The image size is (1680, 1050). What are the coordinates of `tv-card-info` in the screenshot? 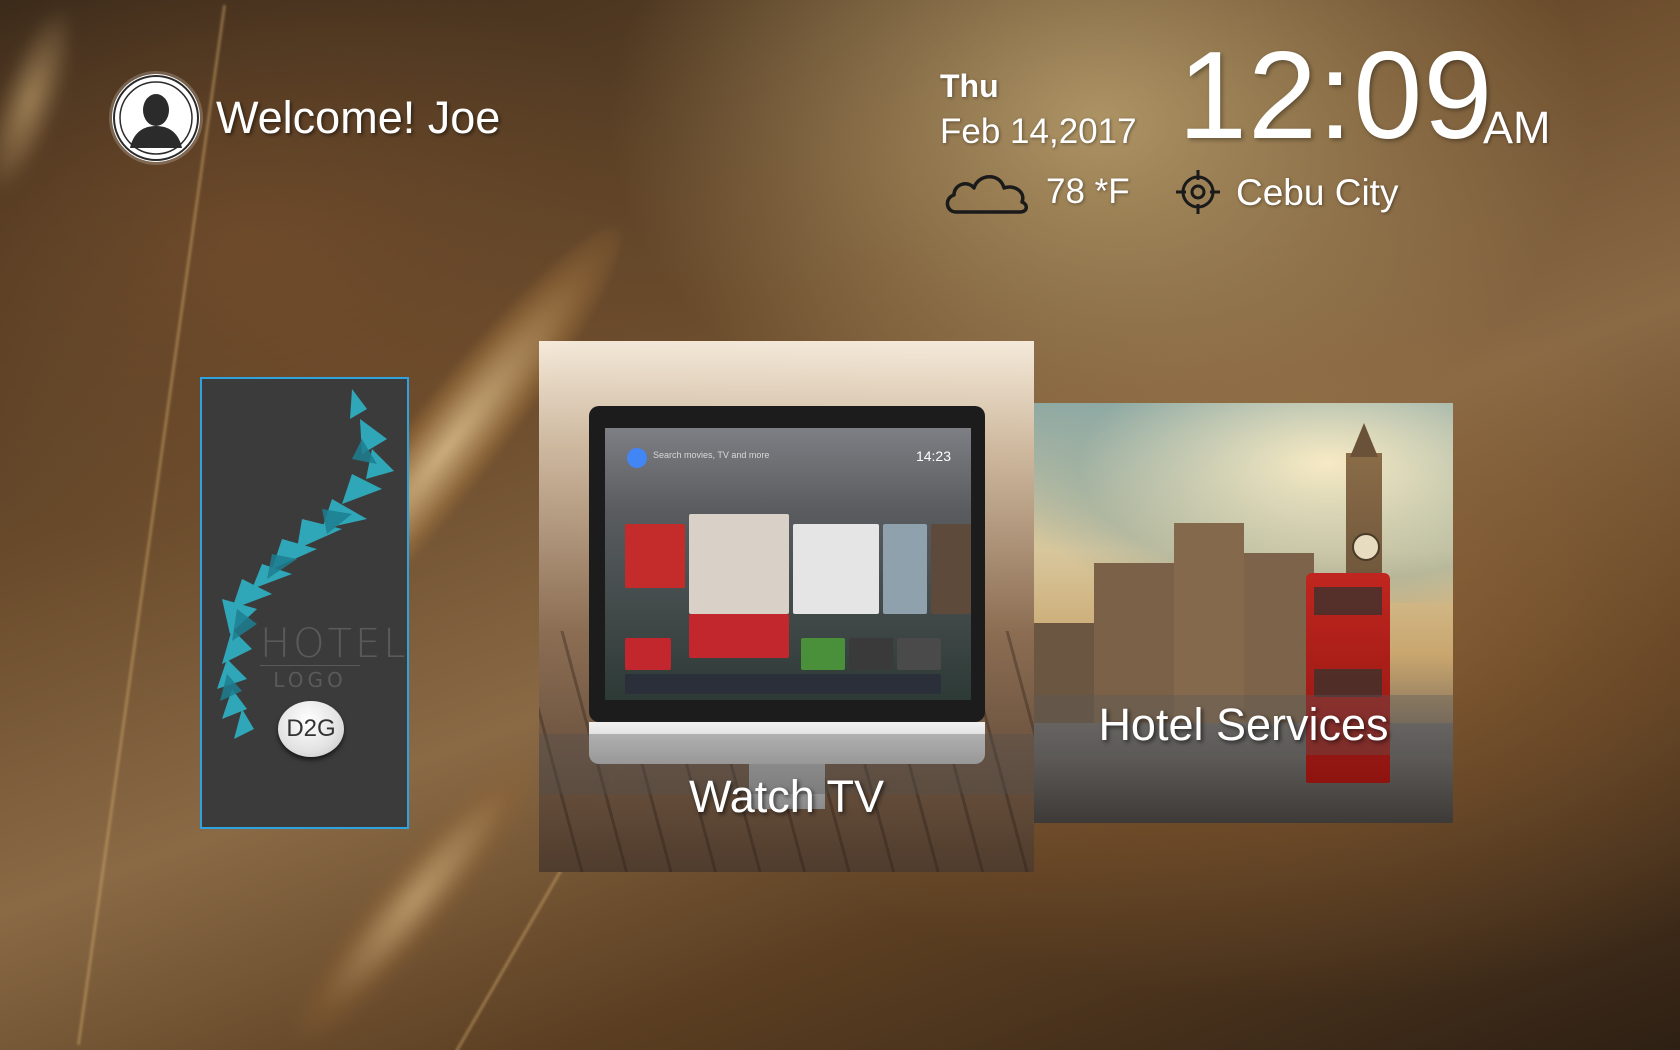 It's located at (739, 636).